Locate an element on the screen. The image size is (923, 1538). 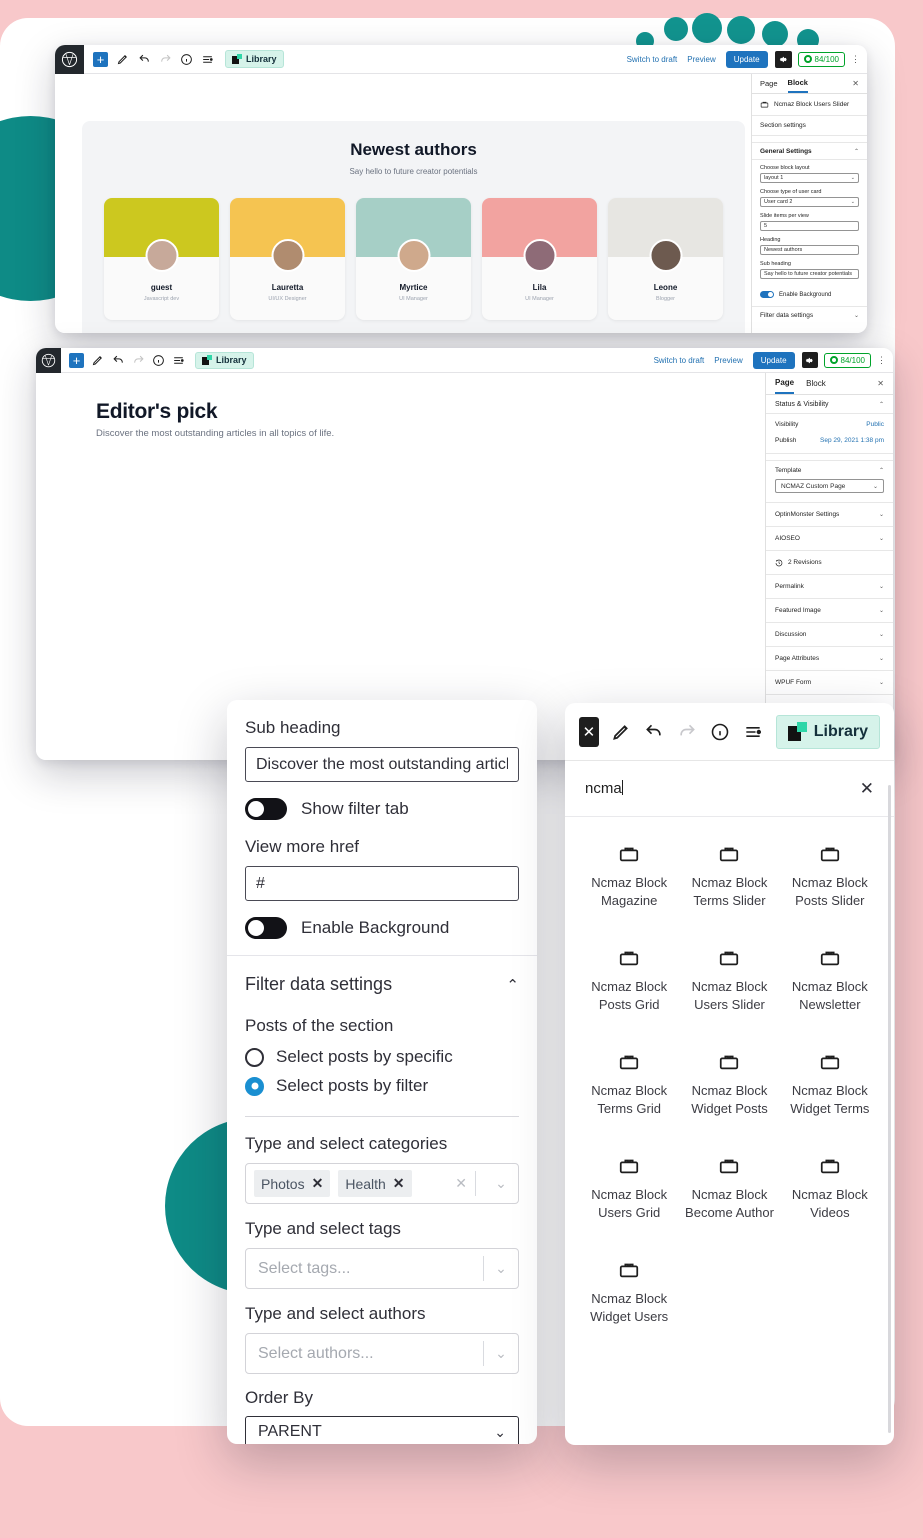
block-result-item: Ncmaz Block Widget Users is located at coordinates (629, 1292).